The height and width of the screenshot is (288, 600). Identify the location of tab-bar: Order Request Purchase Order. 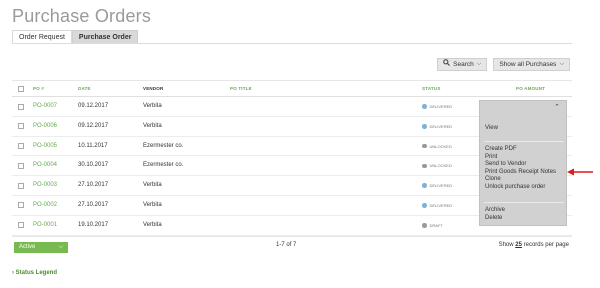
(75, 36).